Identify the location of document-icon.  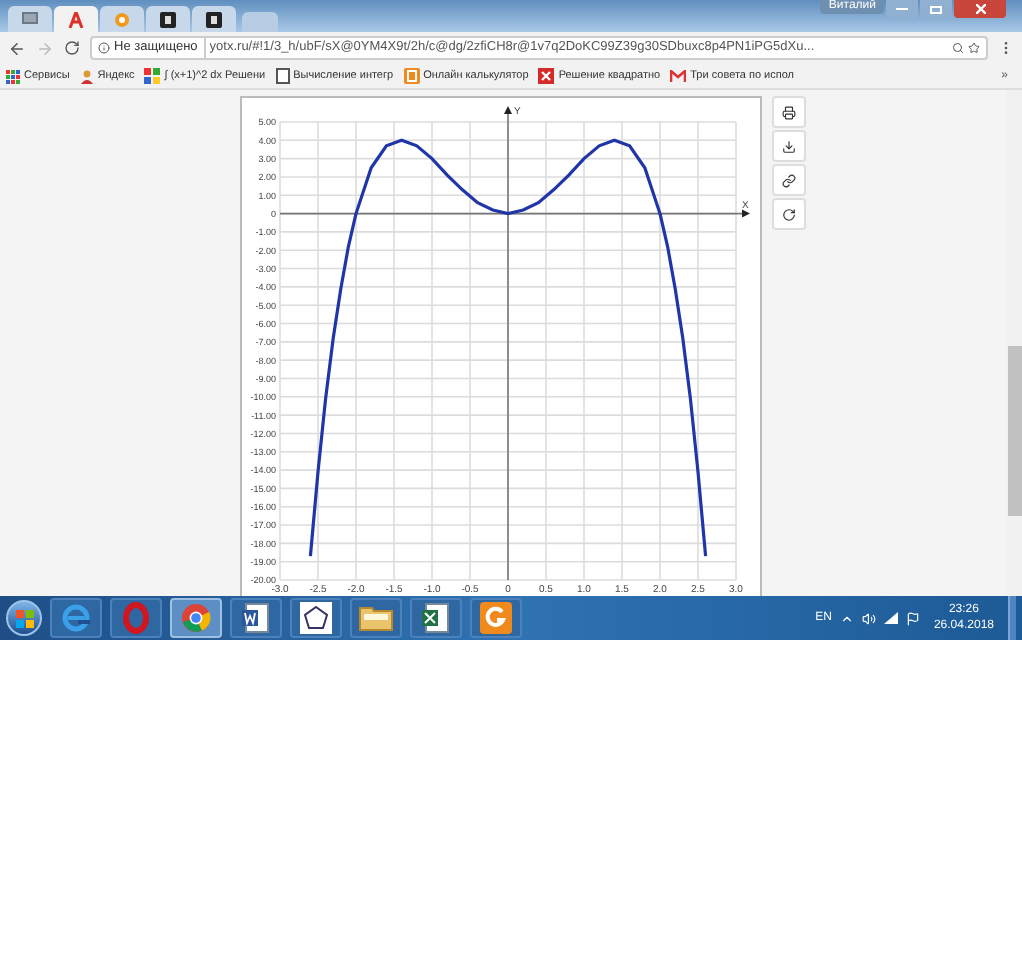
(256, 618).